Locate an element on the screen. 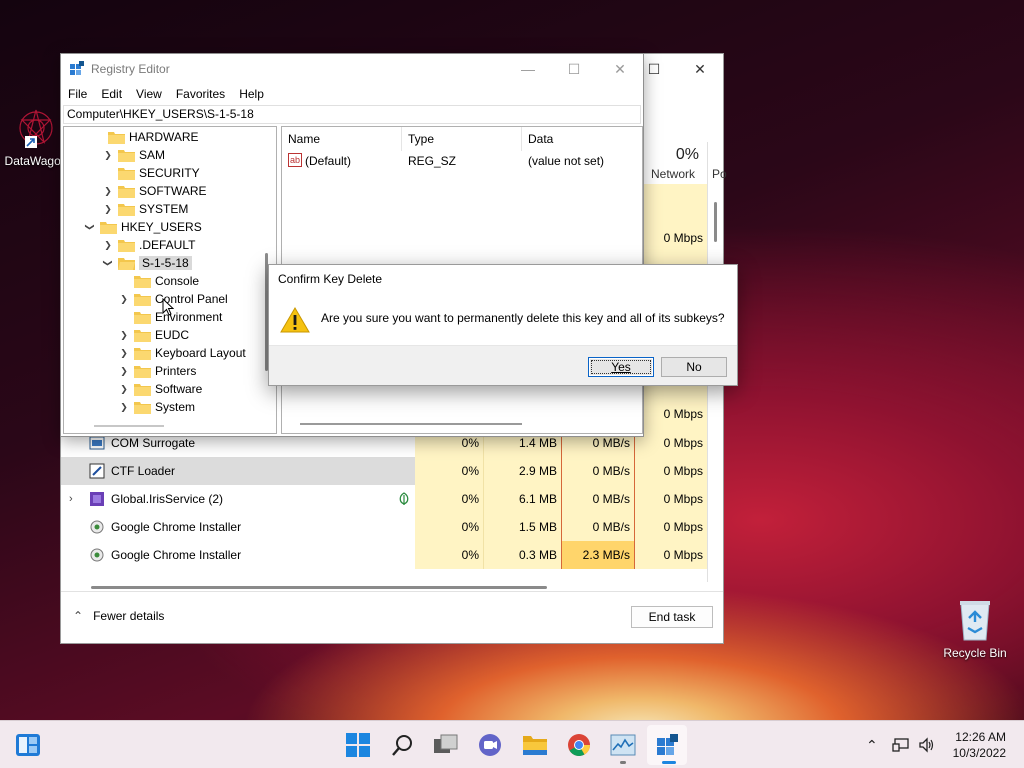  address-bar: Computer\HKEY_USERS\S-1-5-18 is located at coordinates (352, 114).